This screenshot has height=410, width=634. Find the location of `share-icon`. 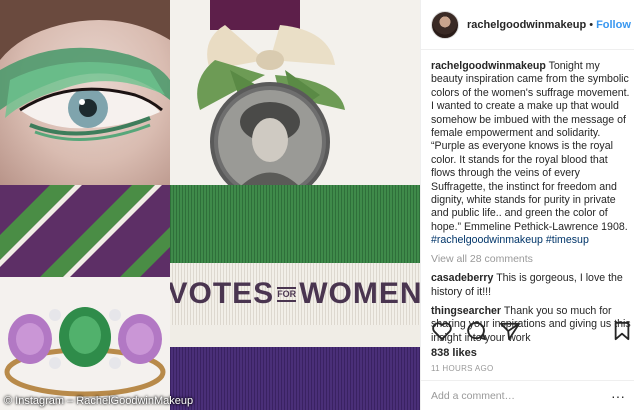

share-icon is located at coordinates (510, 331).